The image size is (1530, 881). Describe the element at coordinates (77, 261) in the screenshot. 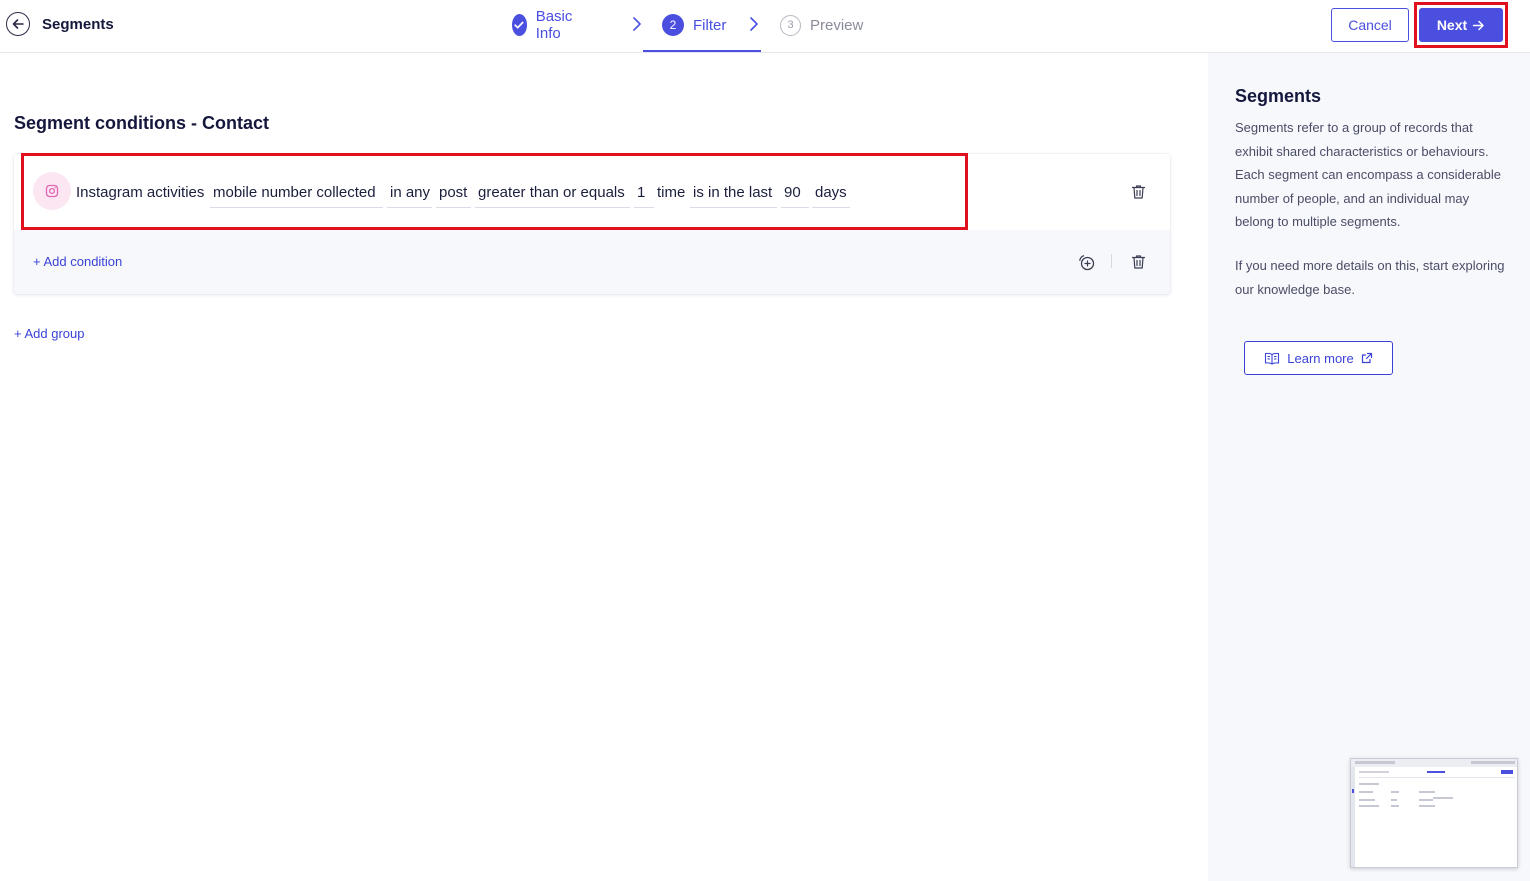

I see `add-condition-link: + Add condition` at that location.